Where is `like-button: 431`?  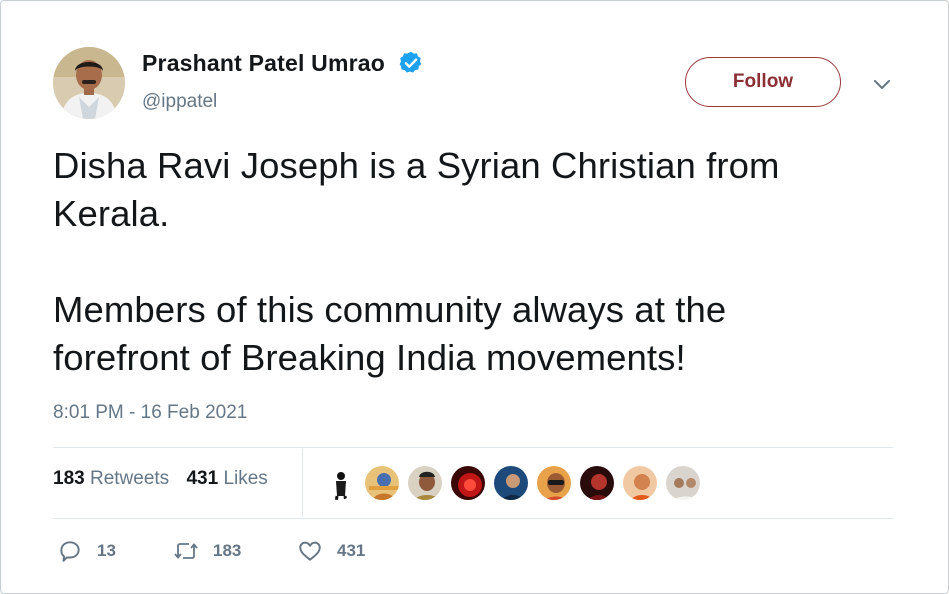
like-button: 431 is located at coordinates (331, 551).